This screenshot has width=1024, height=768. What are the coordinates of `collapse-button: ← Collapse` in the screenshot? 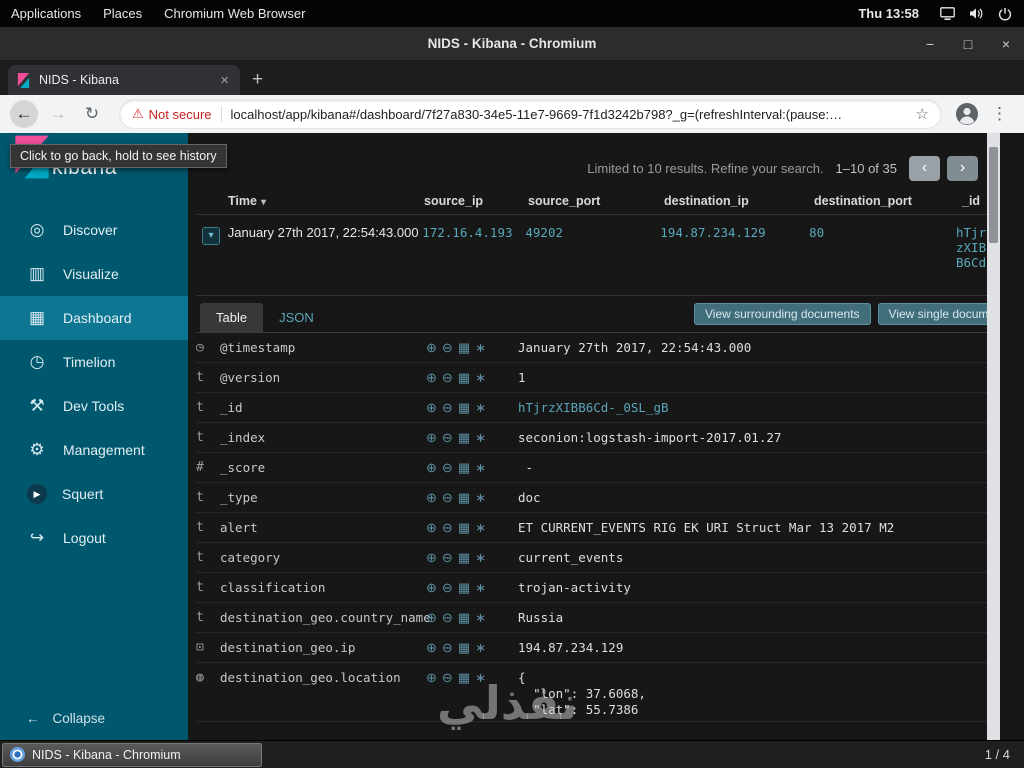 It's located at (65, 718).